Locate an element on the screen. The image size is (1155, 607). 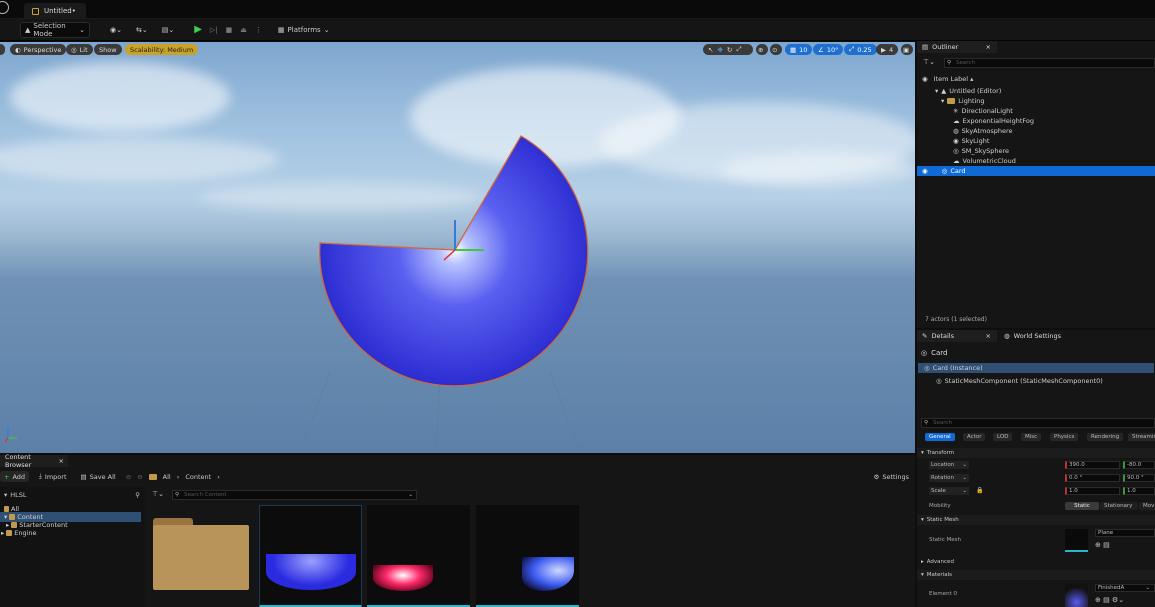
add-button: + Add is located at coordinates (15, 476).